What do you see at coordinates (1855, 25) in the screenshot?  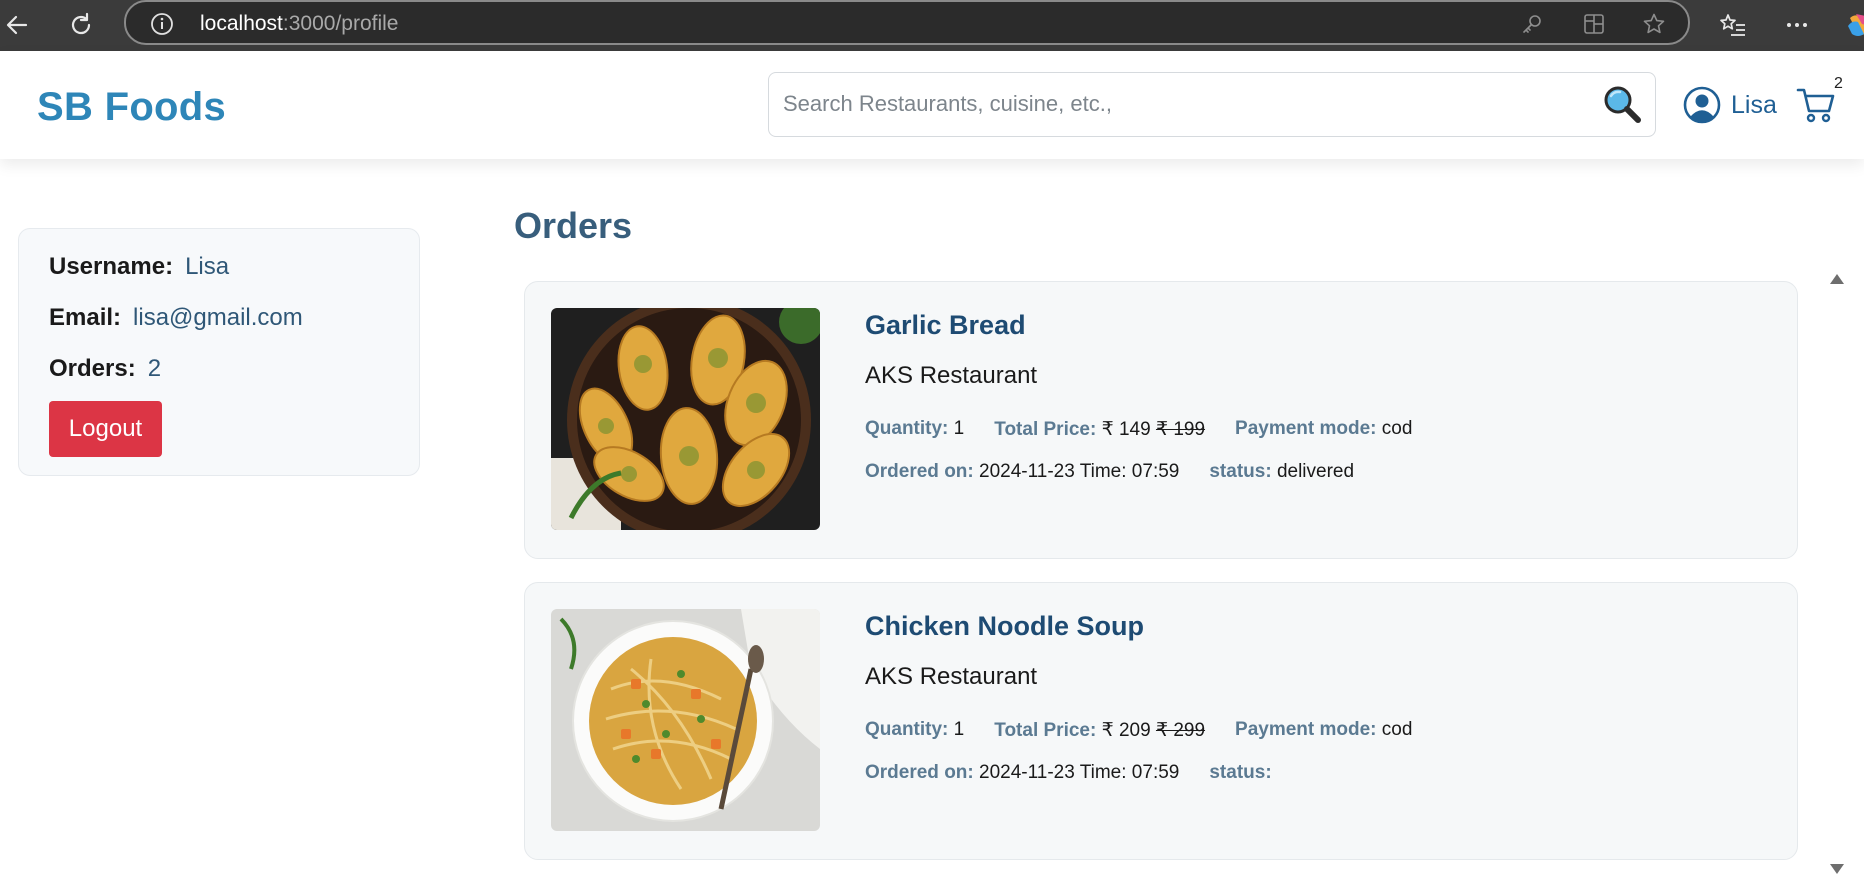 I see `copilot-icon` at bounding box center [1855, 25].